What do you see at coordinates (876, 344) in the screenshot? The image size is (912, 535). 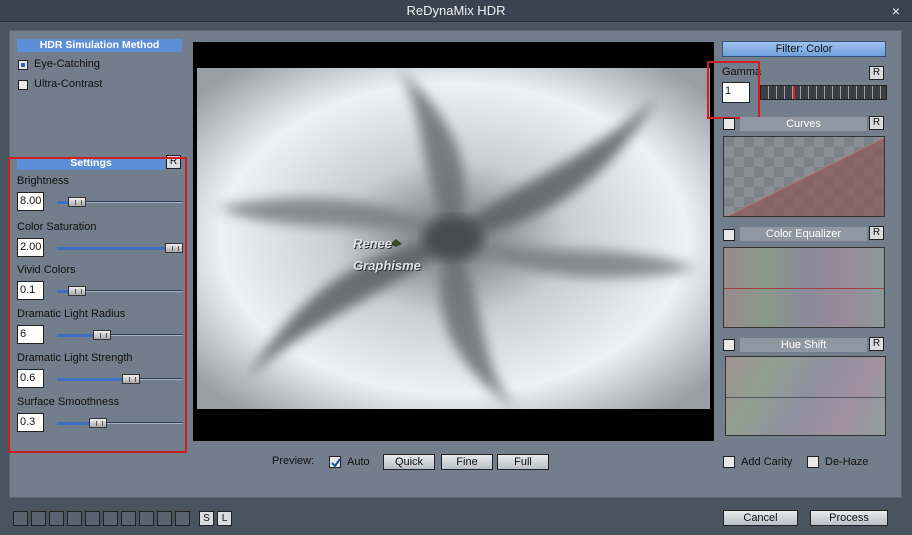 I see `hue-shift-reset-button: R` at bounding box center [876, 344].